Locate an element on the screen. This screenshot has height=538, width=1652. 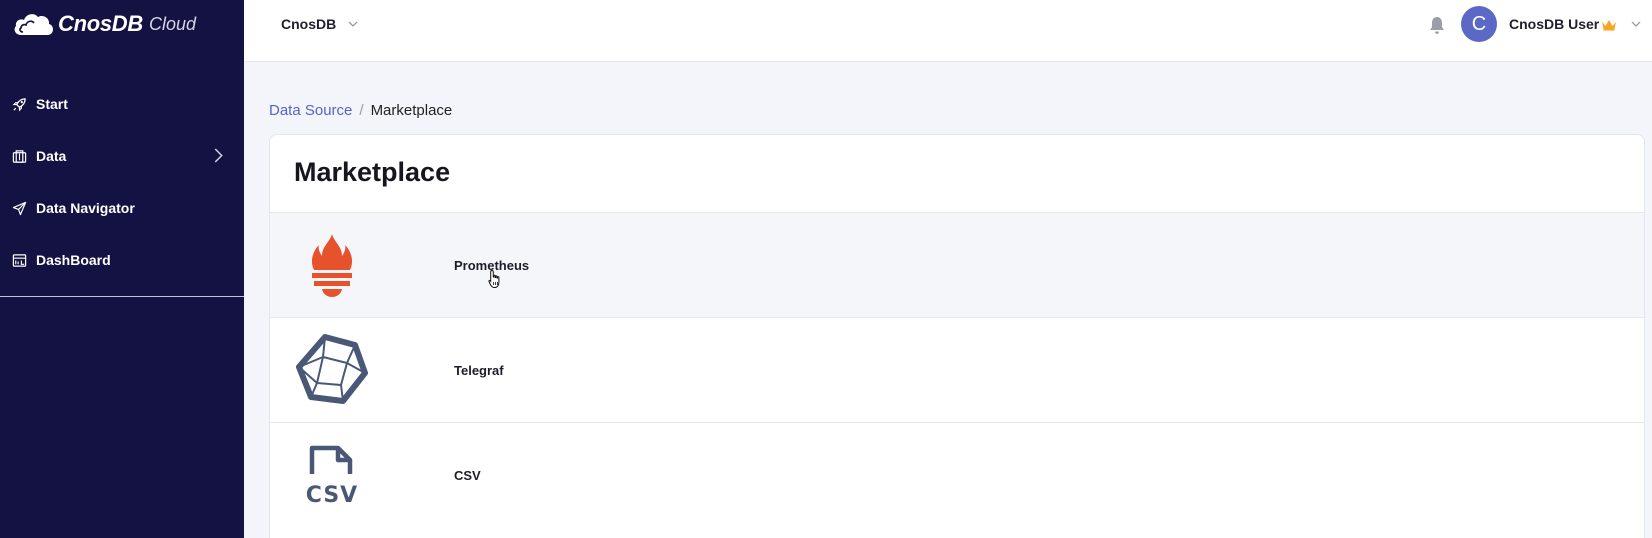
cloud-logo-icon is located at coordinates (34, 24).